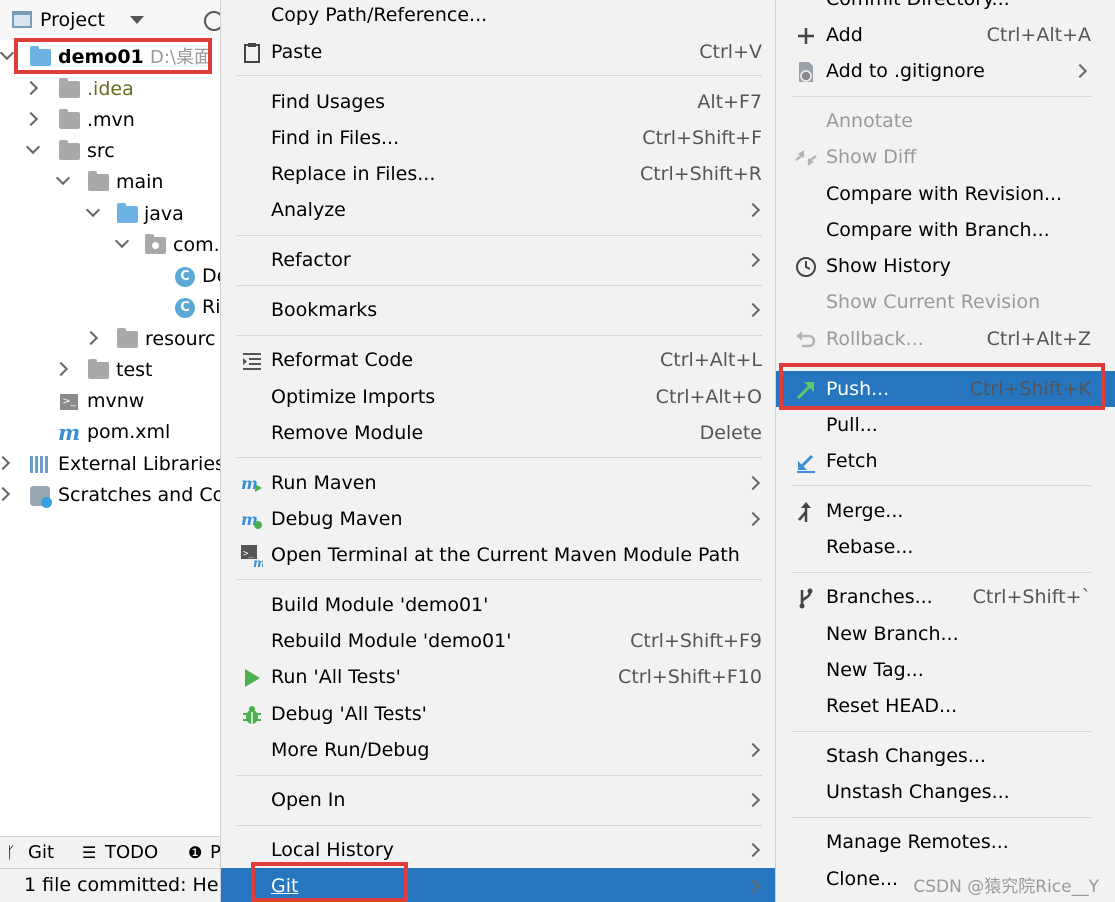 The image size is (1115, 902). What do you see at coordinates (945, 461) in the screenshot?
I see `menu-item-fetch: Fetch` at bounding box center [945, 461].